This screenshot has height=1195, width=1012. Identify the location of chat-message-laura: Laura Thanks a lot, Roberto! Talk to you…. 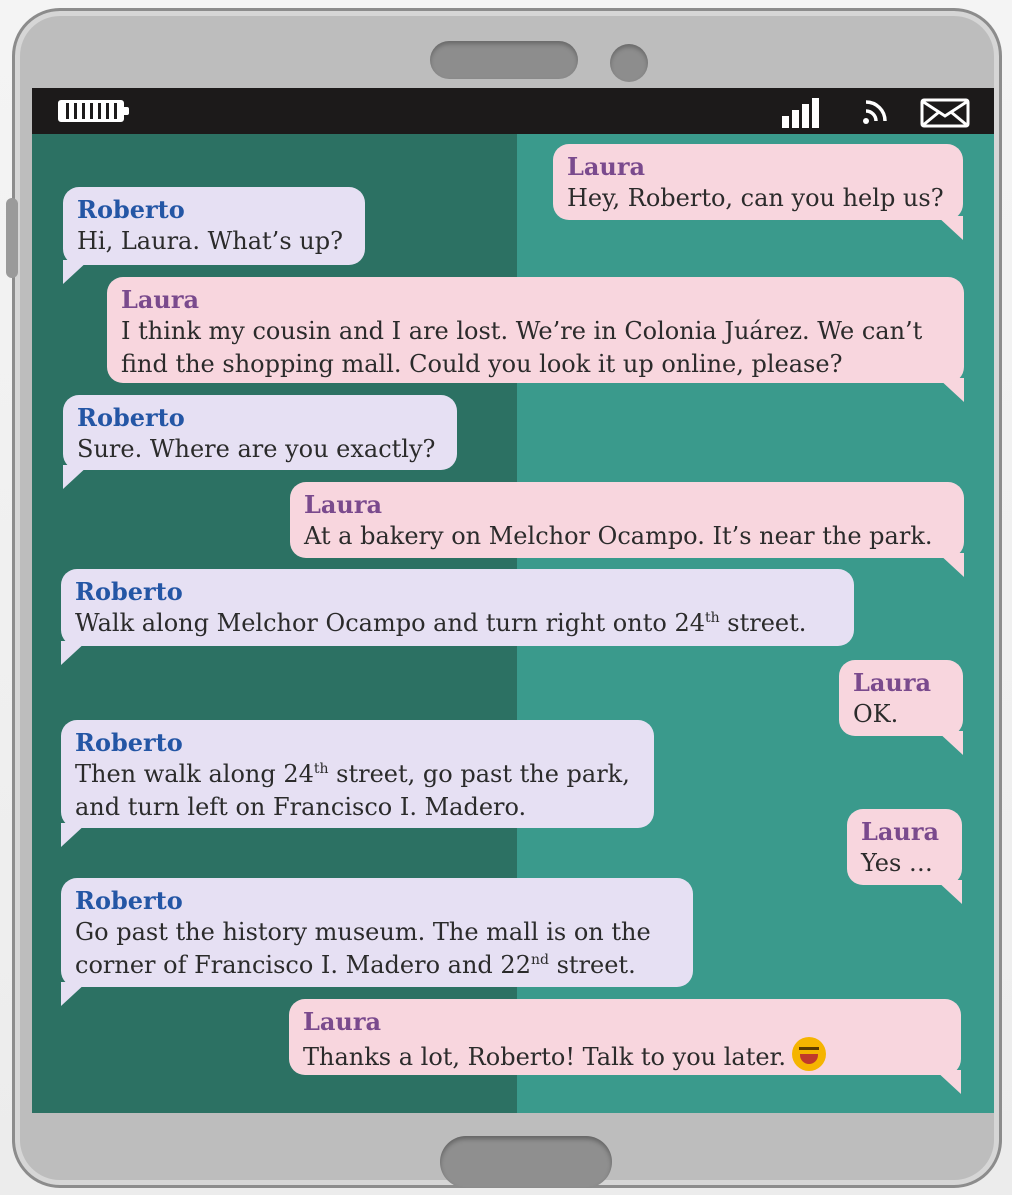
(625, 1037).